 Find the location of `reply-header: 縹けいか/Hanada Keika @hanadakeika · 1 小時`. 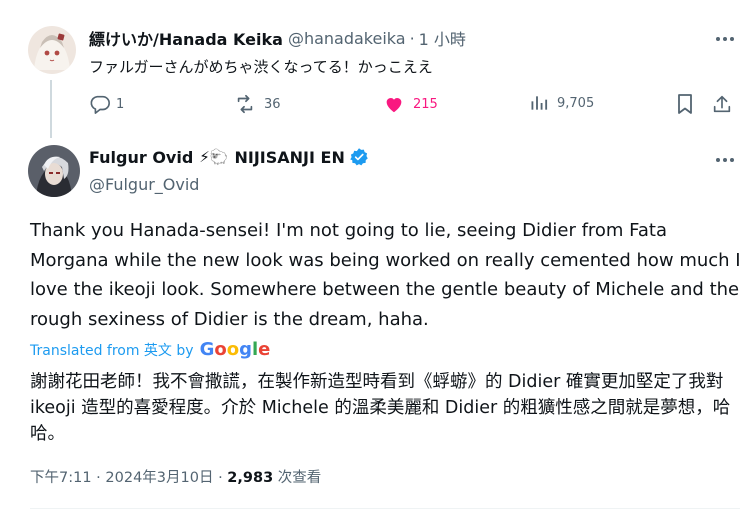

reply-header: 縹けいか/Hanada Keika @hanadakeika · 1 小時 is located at coordinates (277, 38).